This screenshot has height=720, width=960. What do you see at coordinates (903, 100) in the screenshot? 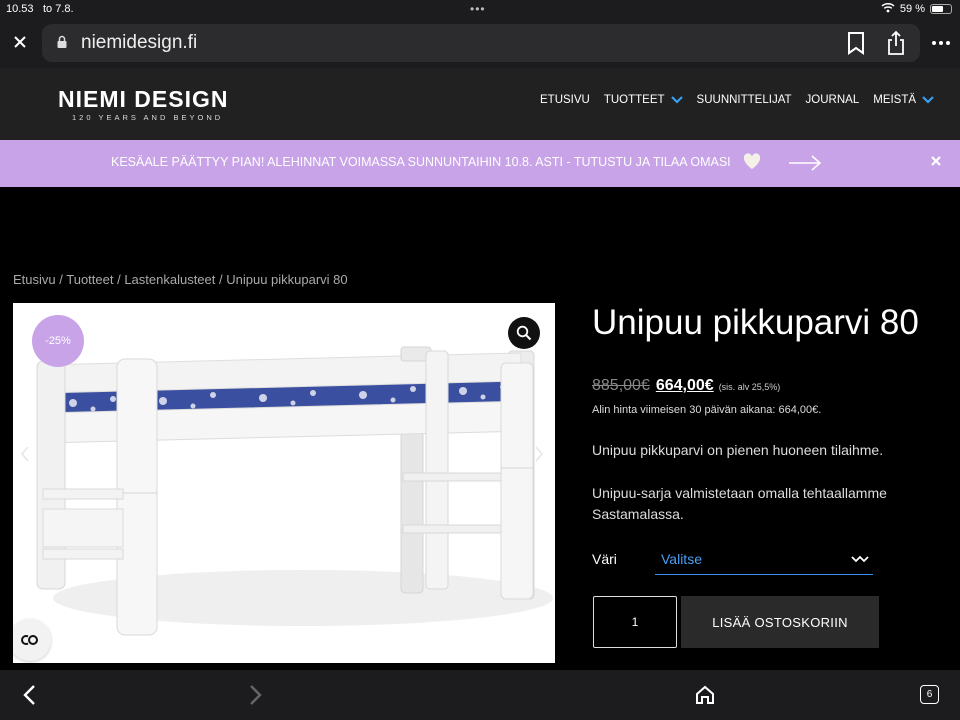
I see `nav-item-meista: MEISTÄ` at bounding box center [903, 100].